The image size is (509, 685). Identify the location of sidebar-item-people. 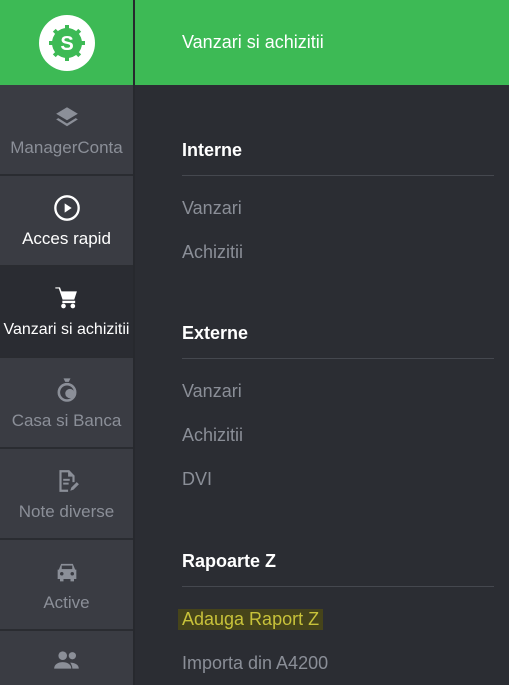
(66, 656).